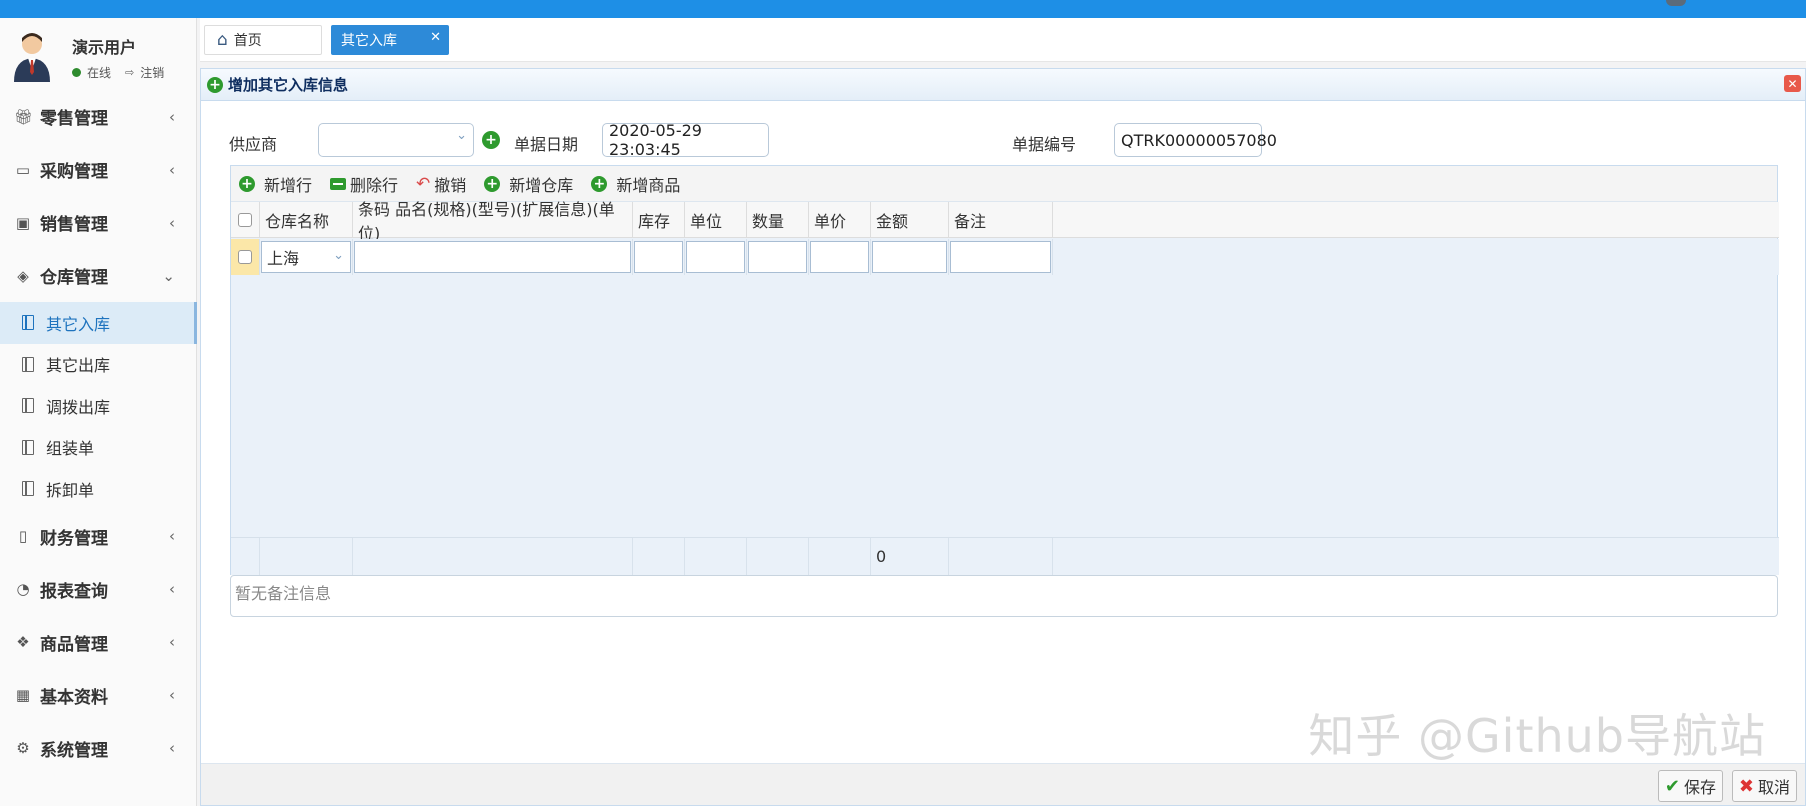 This screenshot has height=806, width=1806. I want to click on menu-reports: ◔ 报表查询 ‹, so click(98, 589).